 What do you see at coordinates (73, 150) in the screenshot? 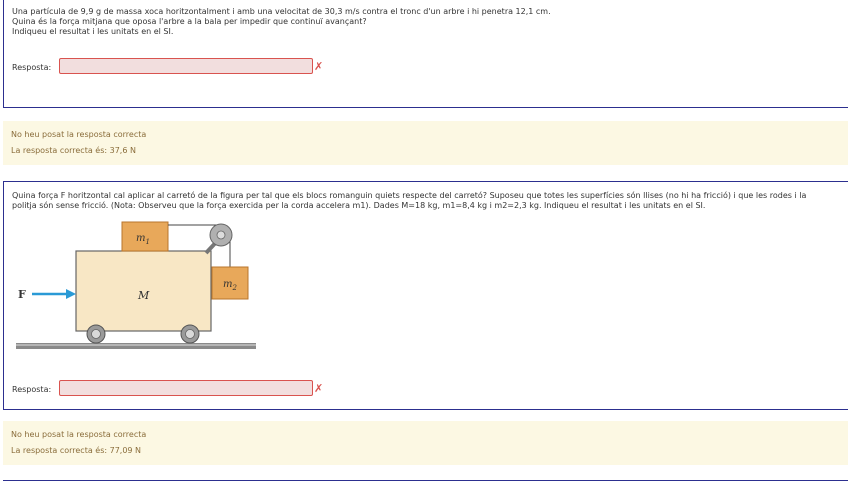
I see `feedback-correct-answer: La resposta correcta és: 37,6 N` at bounding box center [73, 150].